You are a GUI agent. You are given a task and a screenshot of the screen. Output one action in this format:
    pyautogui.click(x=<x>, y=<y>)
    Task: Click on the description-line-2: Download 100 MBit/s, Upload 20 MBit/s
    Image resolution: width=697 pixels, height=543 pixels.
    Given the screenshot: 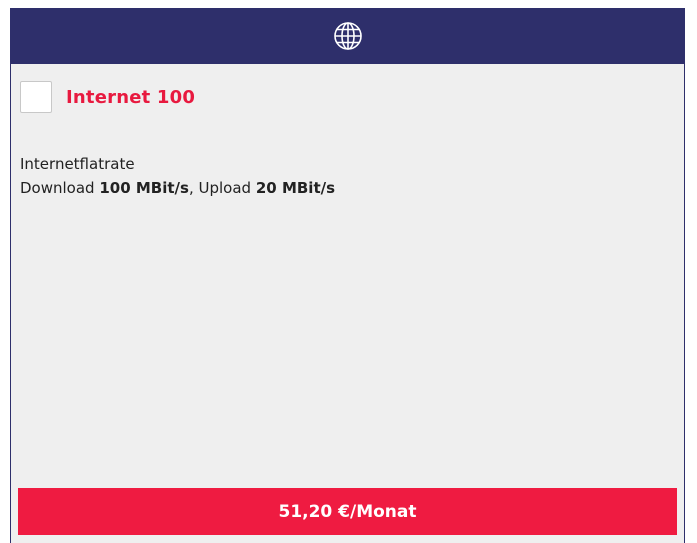 What is the action you would take?
    pyautogui.click(x=177, y=188)
    